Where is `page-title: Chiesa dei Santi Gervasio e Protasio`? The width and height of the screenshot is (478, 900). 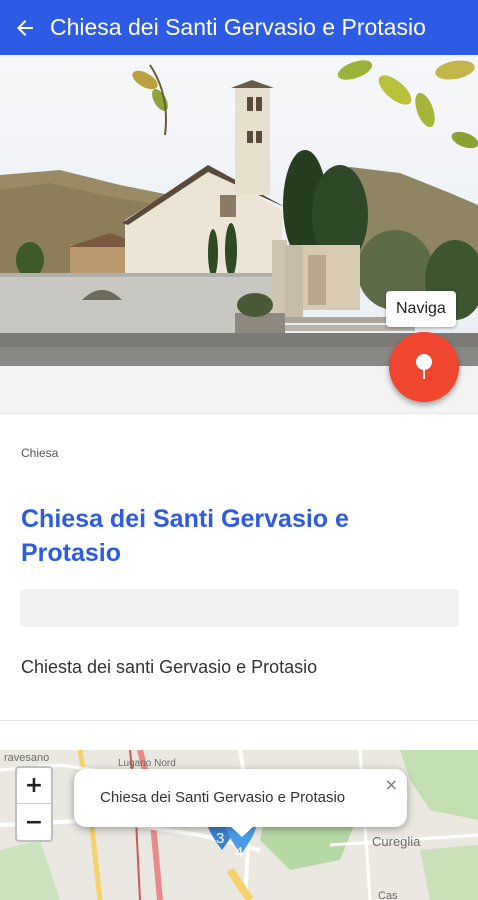
page-title: Chiesa dei Santi Gervasio e Protasio is located at coordinates (238, 27).